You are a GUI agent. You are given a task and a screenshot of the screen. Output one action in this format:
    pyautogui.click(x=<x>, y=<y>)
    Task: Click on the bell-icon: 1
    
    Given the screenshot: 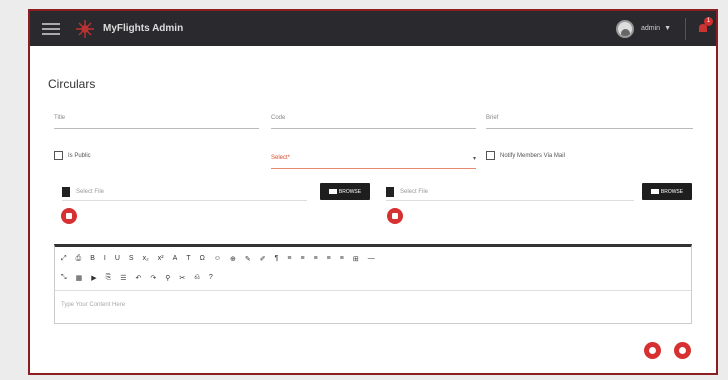 What is the action you would take?
    pyautogui.click(x=704, y=26)
    